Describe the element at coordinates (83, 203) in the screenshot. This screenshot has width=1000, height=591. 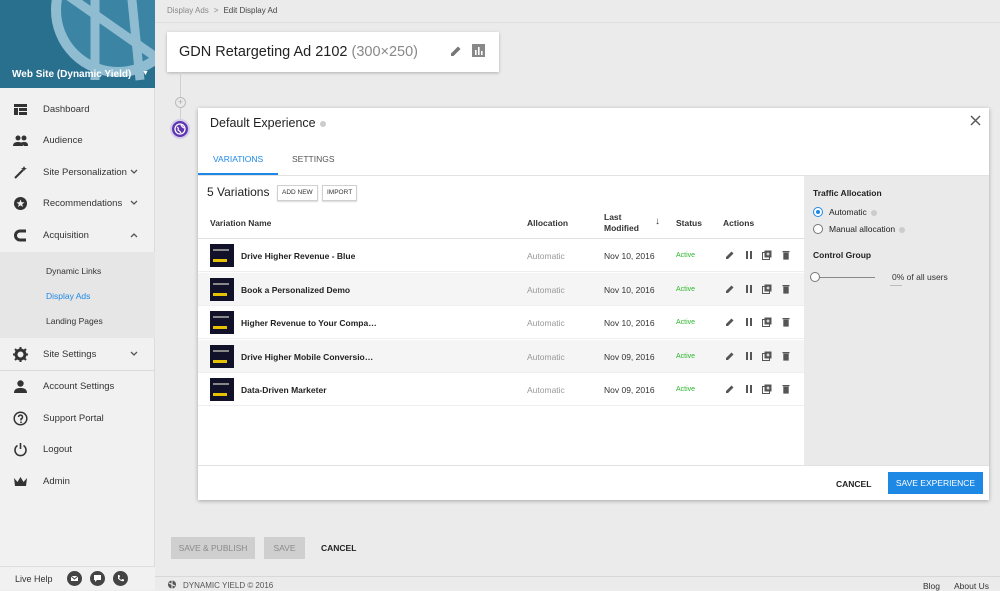
I see `sidebar-item-label: Recommendations` at that location.